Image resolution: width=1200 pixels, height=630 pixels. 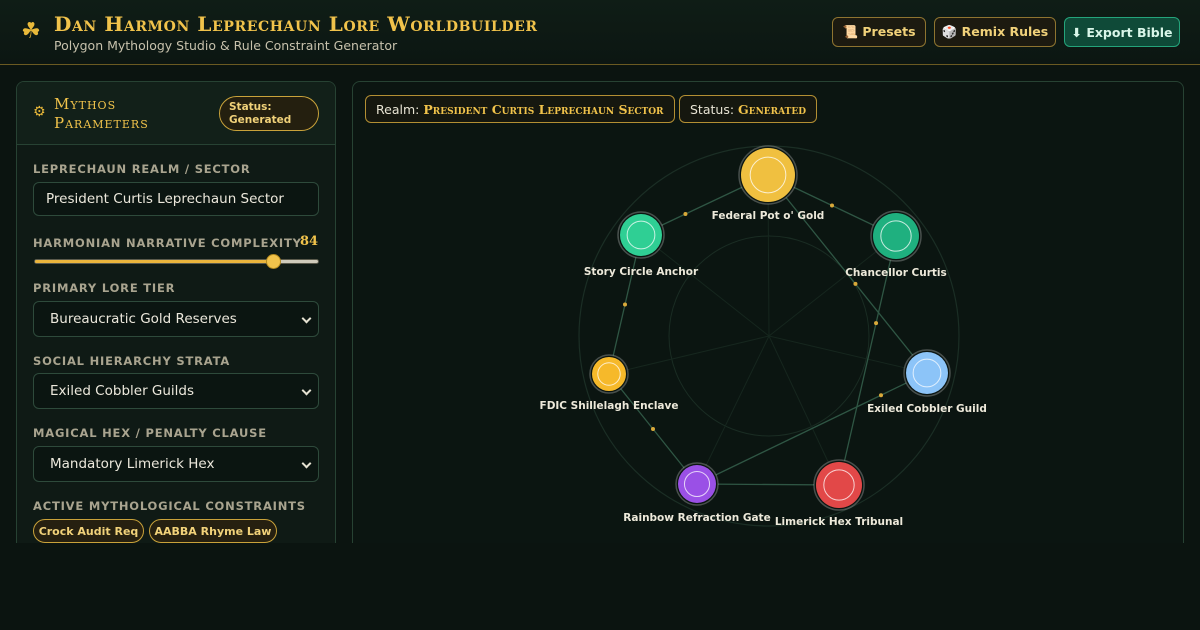 I want to click on status-badge-label: Status:, so click(x=250, y=107).